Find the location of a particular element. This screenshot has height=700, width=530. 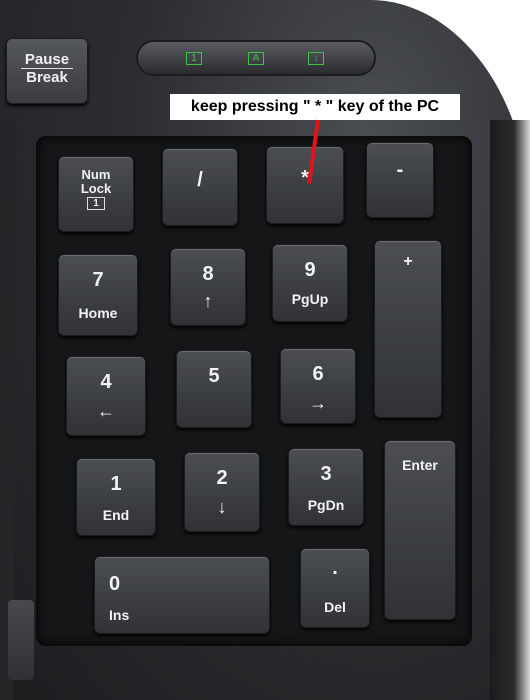

numpad-9-key: 9 PgUp is located at coordinates (310, 283).